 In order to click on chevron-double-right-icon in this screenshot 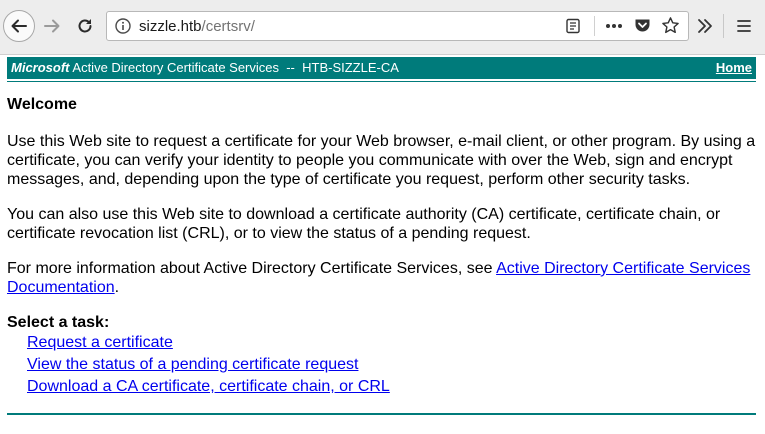, I will do `click(705, 26)`.